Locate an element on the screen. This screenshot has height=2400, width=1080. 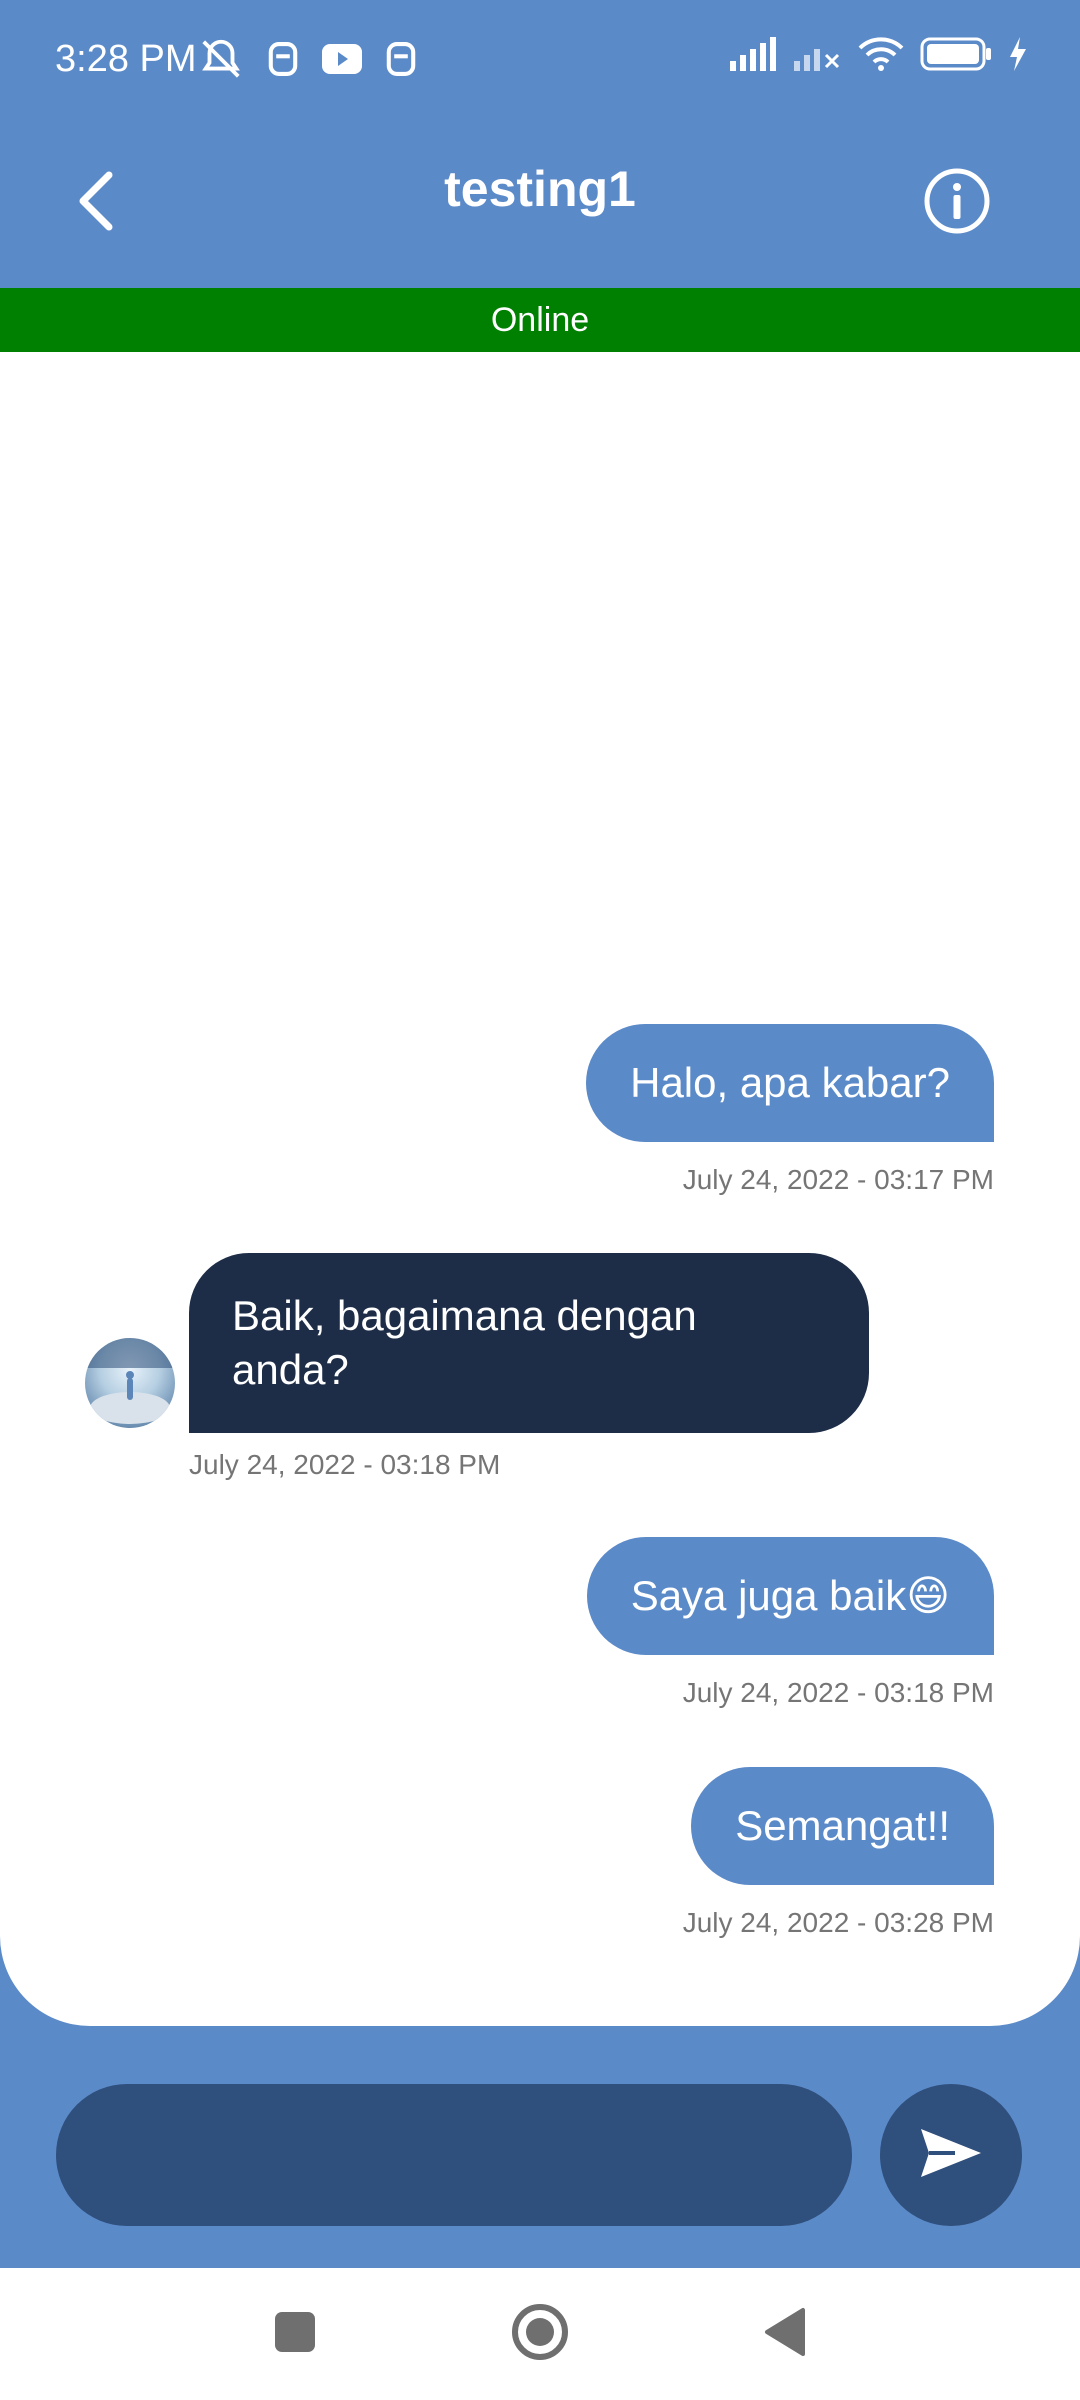
back-triangle-icon is located at coordinates (785, 2334).